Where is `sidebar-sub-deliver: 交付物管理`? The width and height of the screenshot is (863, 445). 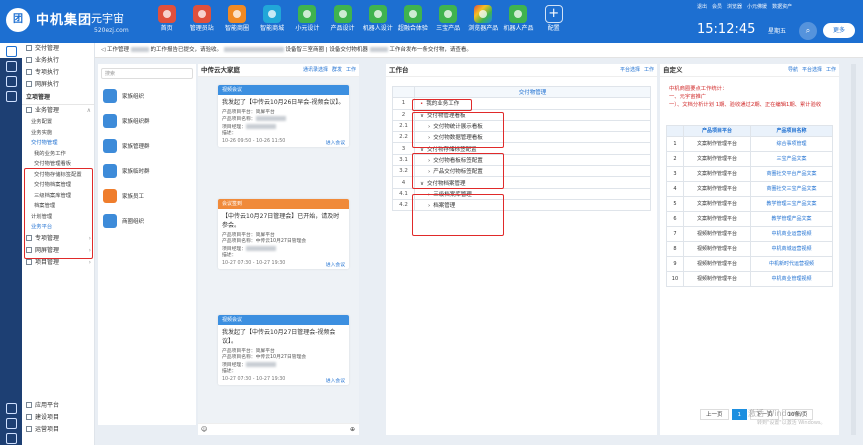 sidebar-sub-deliver: 交付物管理 is located at coordinates (58, 143).